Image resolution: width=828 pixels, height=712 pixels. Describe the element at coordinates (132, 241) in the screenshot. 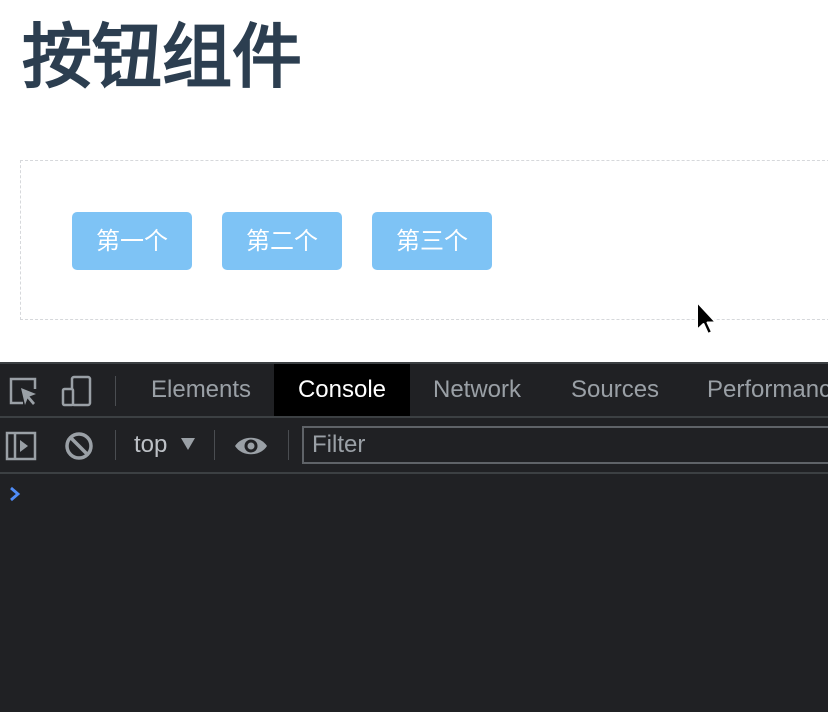

I see `first-button: 第一个` at that location.